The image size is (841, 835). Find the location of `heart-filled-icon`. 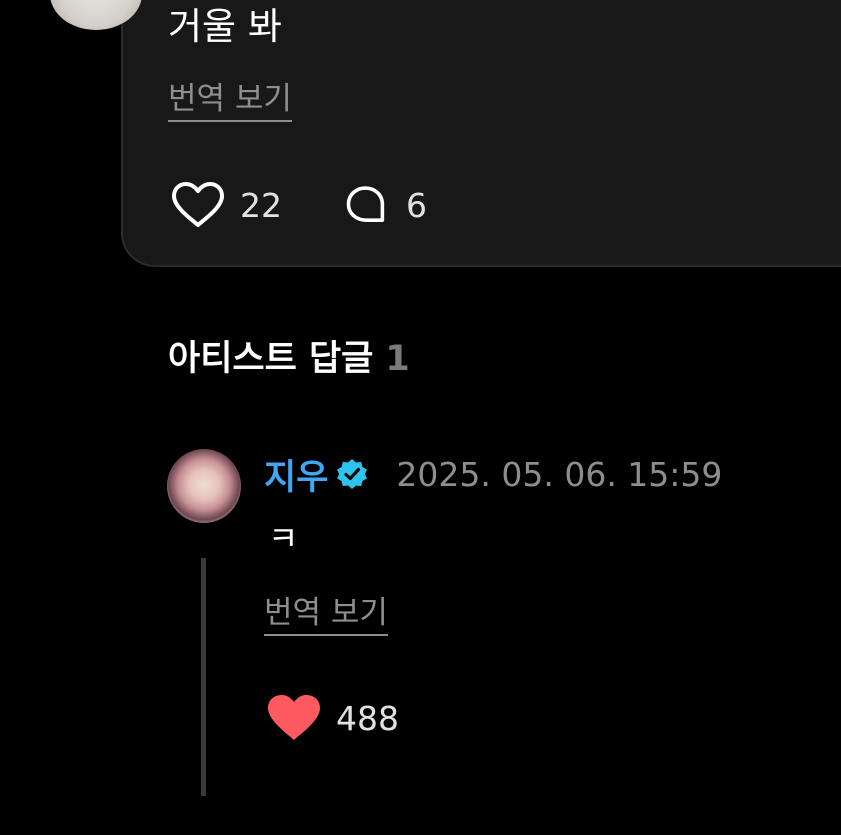

heart-filled-icon is located at coordinates (294, 718).